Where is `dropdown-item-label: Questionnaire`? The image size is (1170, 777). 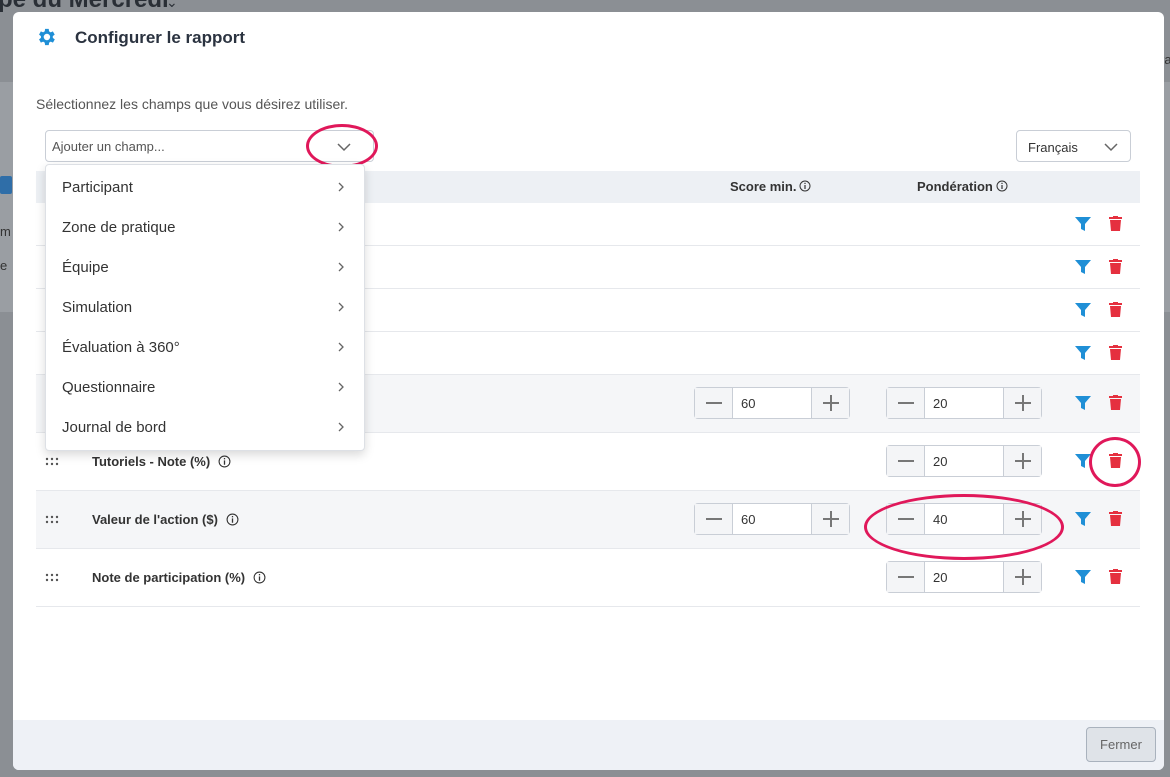
dropdown-item-label: Questionnaire is located at coordinates (109, 387).